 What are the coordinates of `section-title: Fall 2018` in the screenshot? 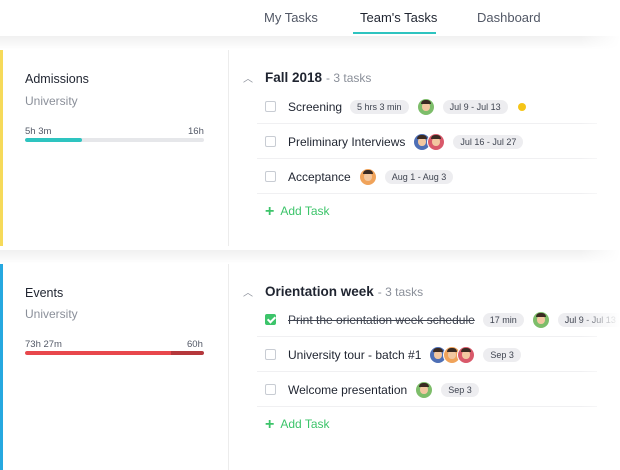 It's located at (294, 77).